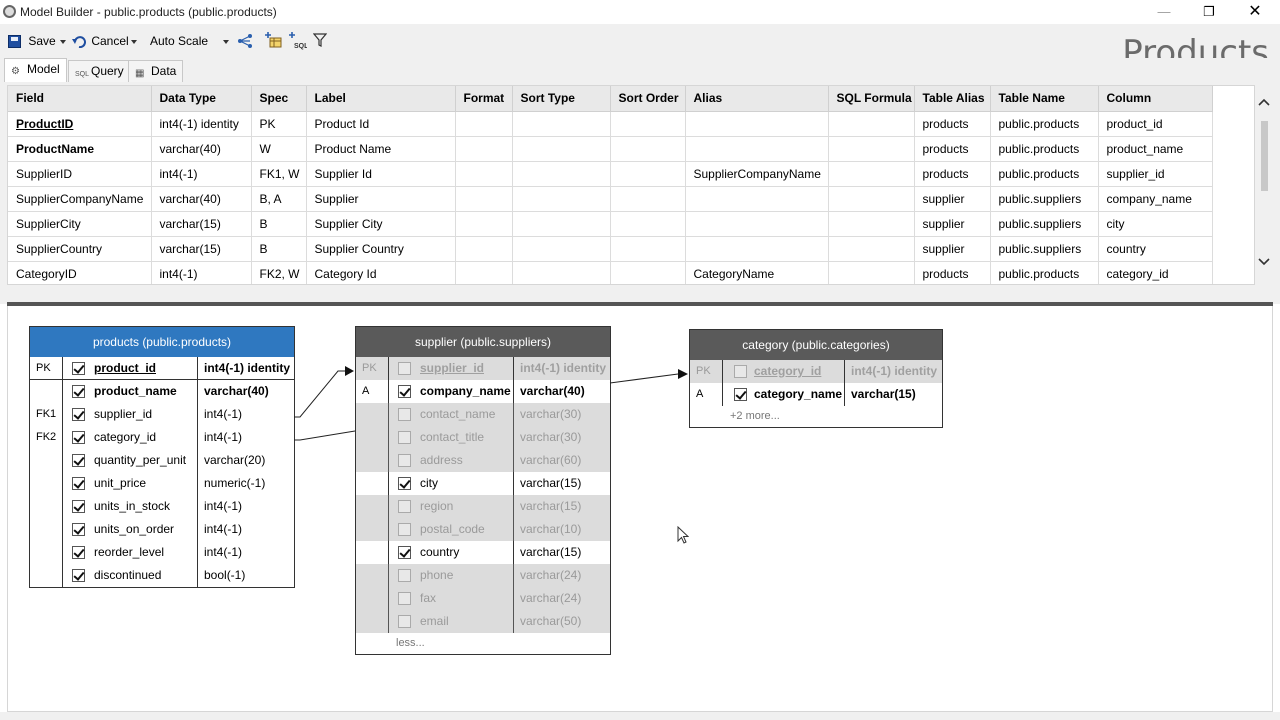 This screenshot has height=720, width=1280. I want to click on fk1-arrowhead, so click(349, 371).